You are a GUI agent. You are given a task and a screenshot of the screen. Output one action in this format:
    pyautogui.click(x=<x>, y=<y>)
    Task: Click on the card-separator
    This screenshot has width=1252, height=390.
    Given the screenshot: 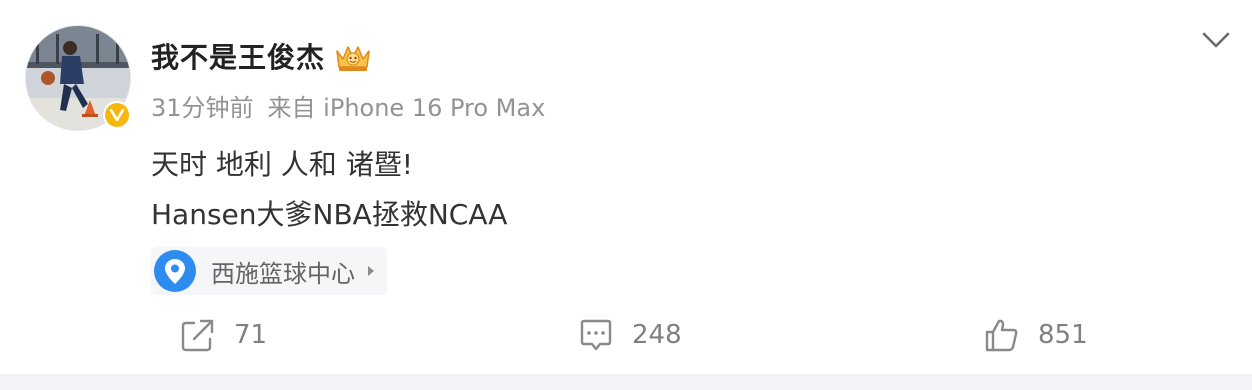 What is the action you would take?
    pyautogui.click(x=626, y=382)
    